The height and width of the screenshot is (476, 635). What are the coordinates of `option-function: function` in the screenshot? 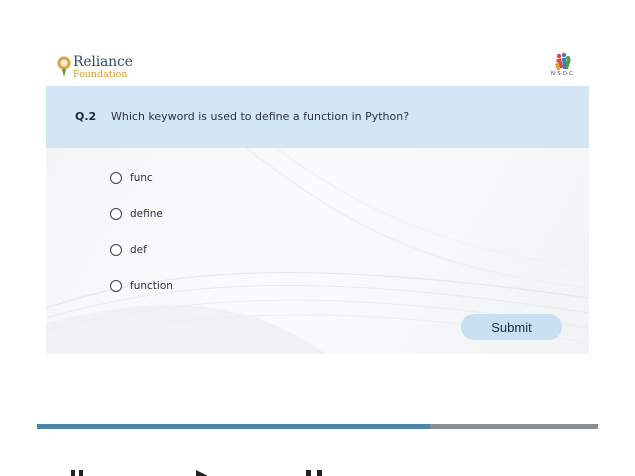 It's located at (141, 286).